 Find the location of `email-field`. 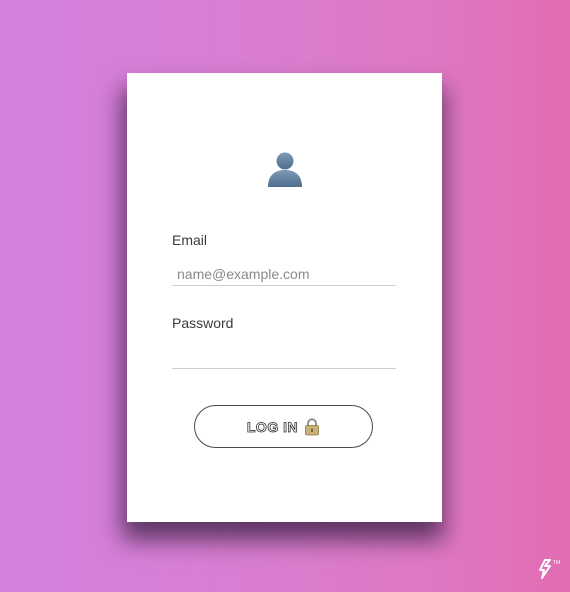

email-field is located at coordinates (284, 274).